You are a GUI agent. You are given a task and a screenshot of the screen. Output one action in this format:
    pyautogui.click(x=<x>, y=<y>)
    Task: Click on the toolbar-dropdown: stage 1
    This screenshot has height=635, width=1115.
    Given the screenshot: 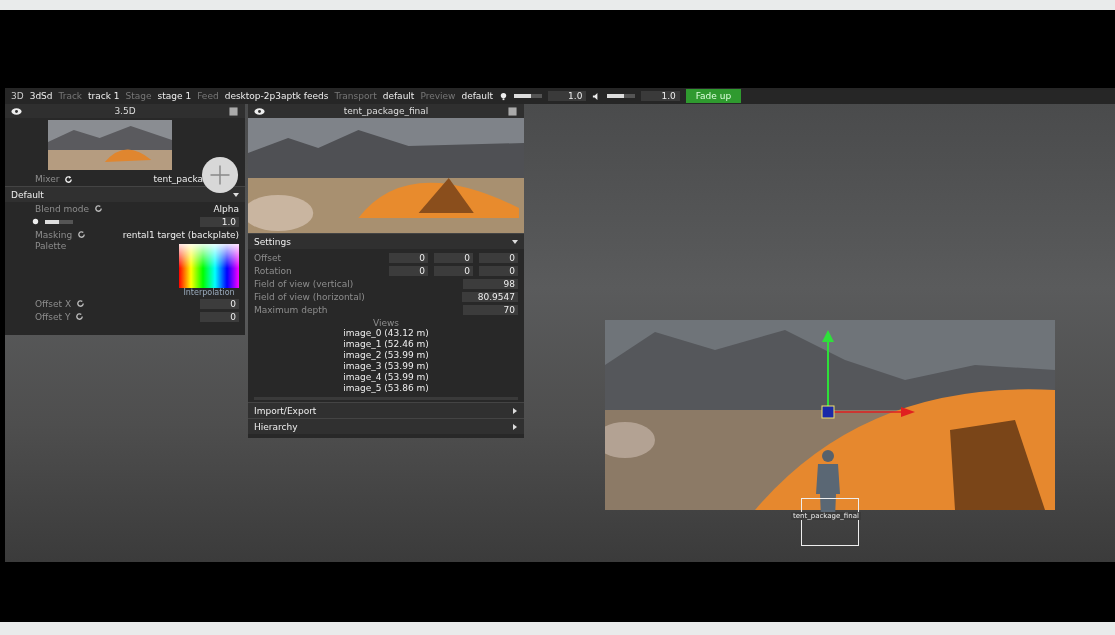 What is the action you would take?
    pyautogui.click(x=174, y=96)
    